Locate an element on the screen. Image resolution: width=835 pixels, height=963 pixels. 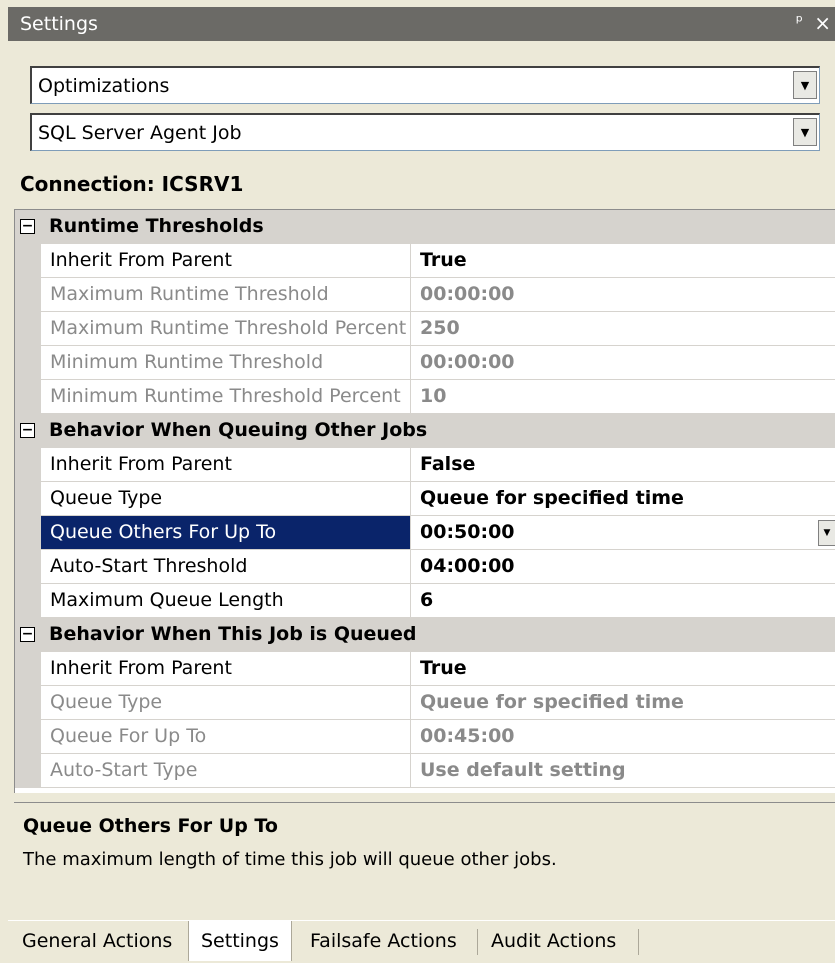
tab-general-actions: General Actions is located at coordinates (97, 941).